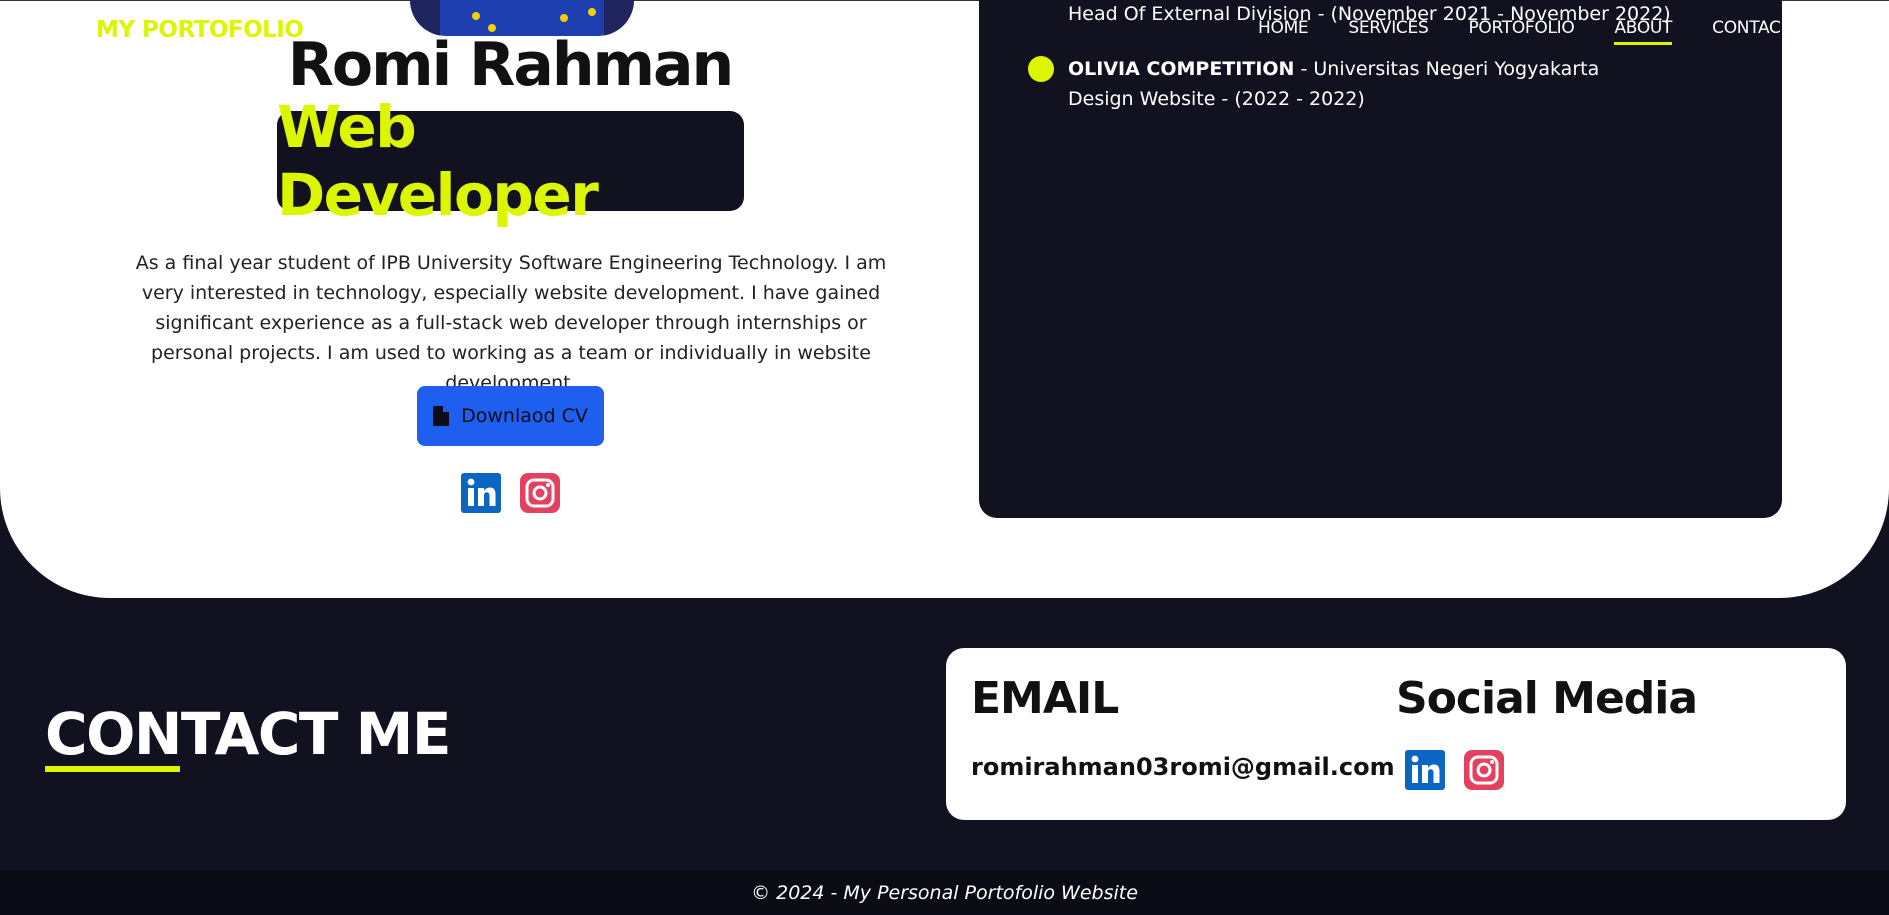  Describe the element at coordinates (1041, 69) in the screenshot. I see `timeline-dot` at that location.